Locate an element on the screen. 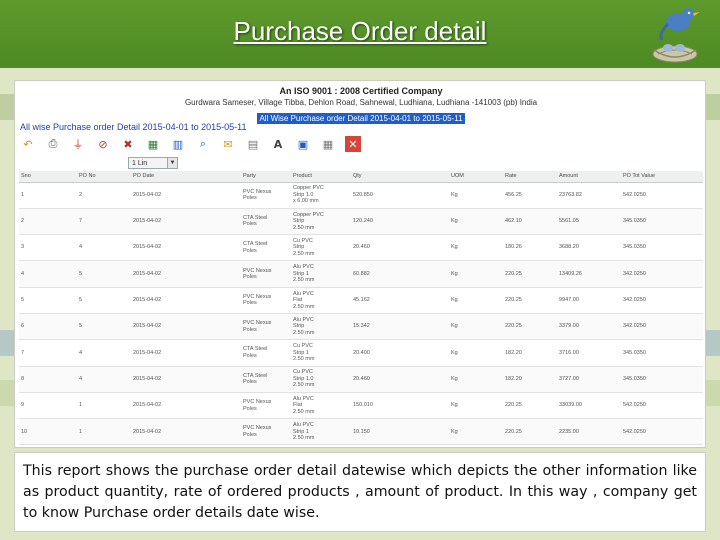 This screenshot has height=540, width=720. column-header: Sno is located at coordinates (48, 177).